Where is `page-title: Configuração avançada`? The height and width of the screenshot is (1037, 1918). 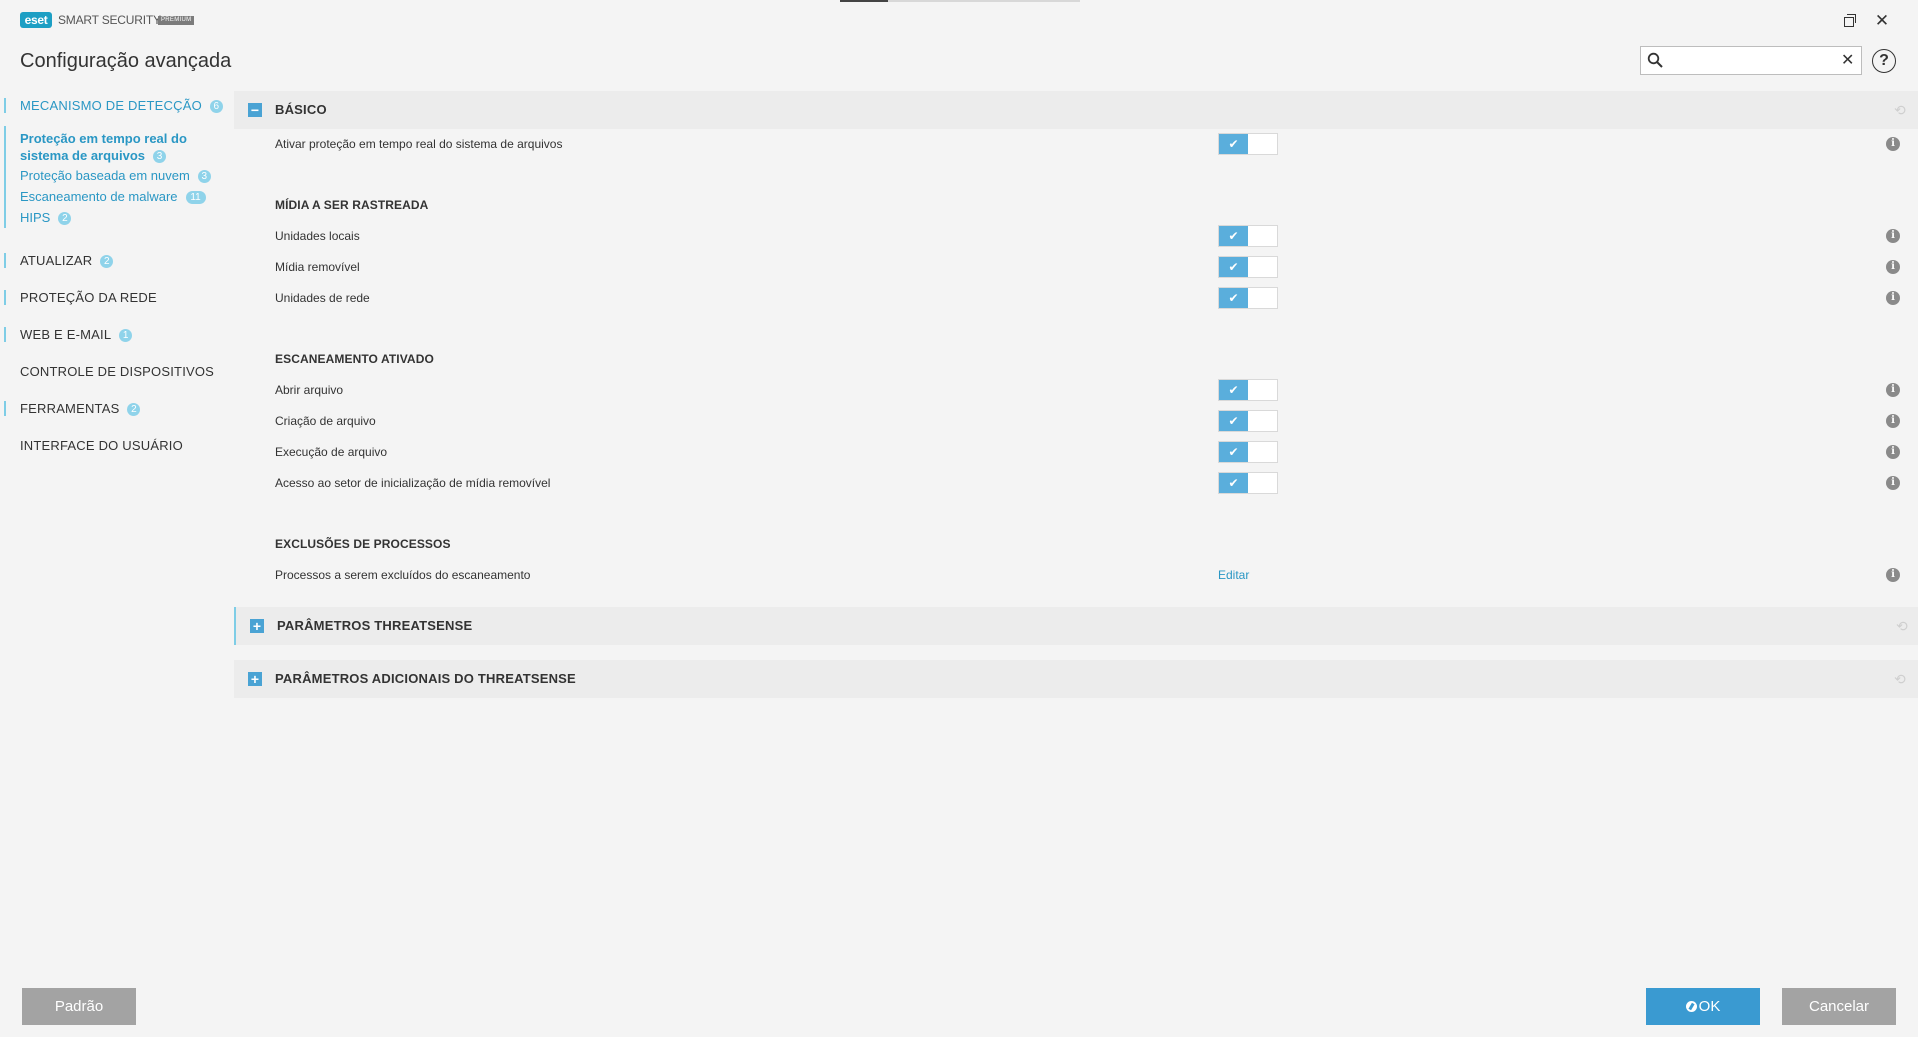 page-title: Configuração avançada is located at coordinates (126, 61).